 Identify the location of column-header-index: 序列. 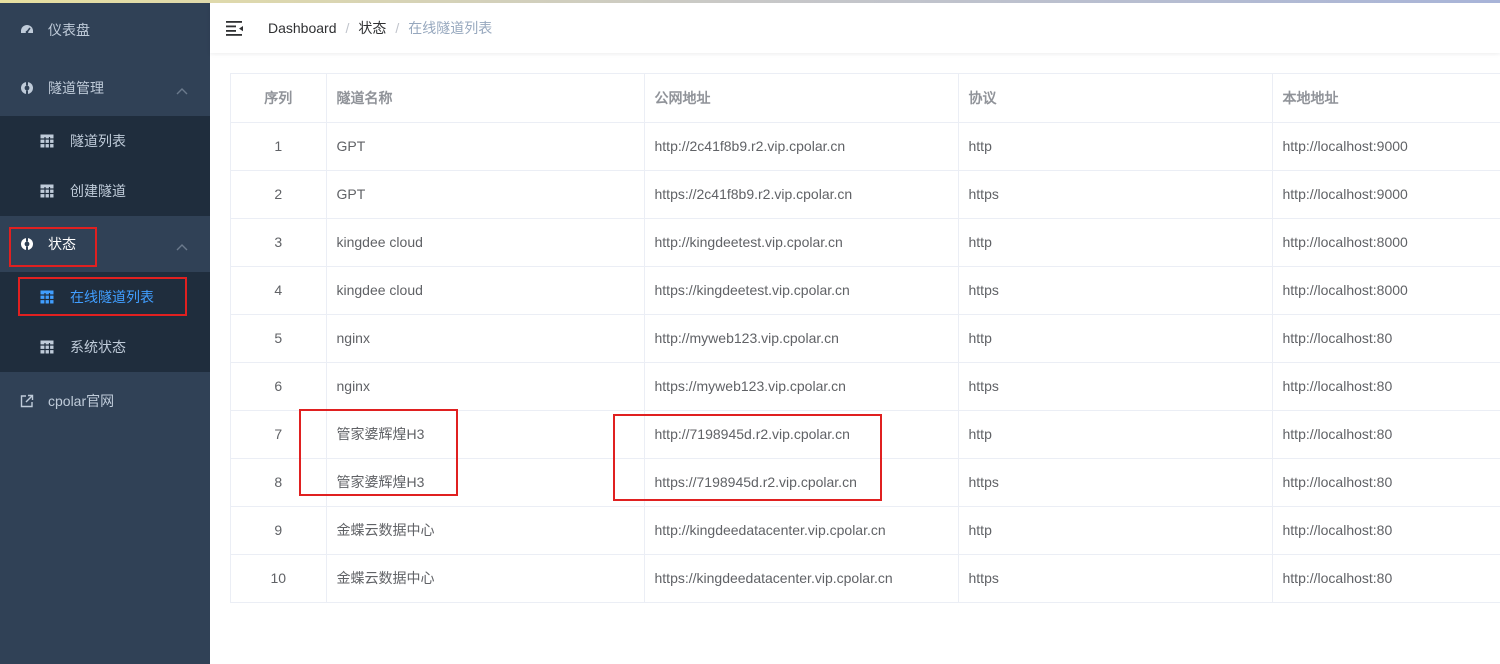
(279, 98).